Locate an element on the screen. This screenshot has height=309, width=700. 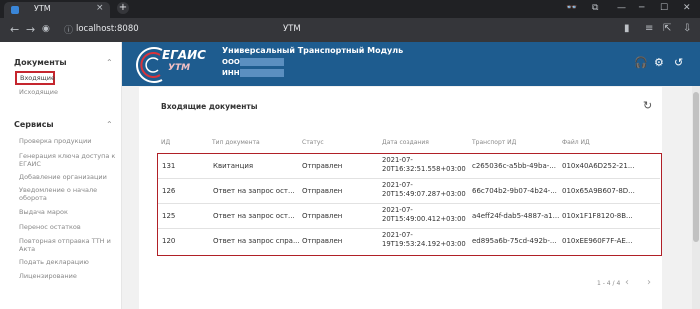
sidebar-item-resend-ttn: Повторная отправка ТТН и Акта is located at coordinates (69, 245).